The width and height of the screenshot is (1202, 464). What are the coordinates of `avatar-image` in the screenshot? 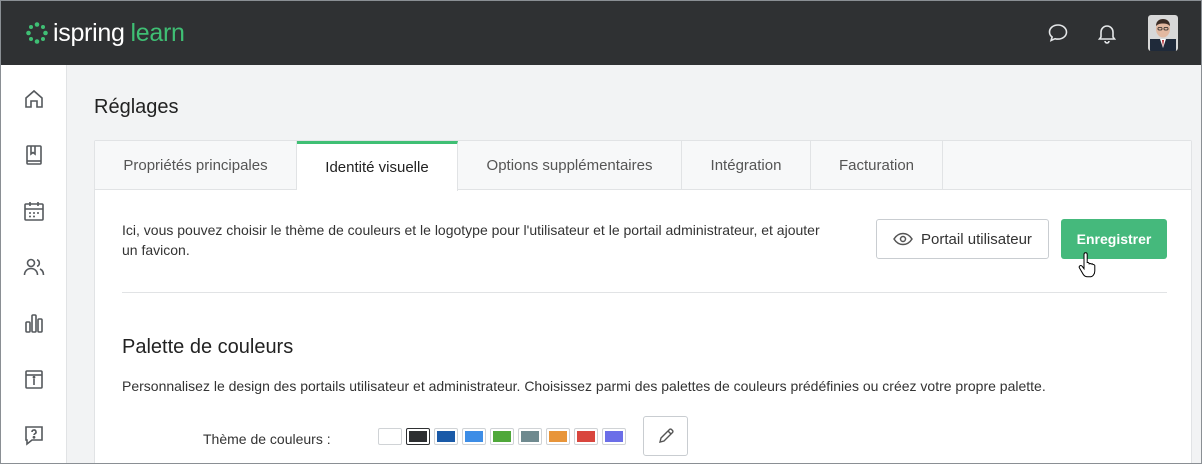 It's located at (1163, 33).